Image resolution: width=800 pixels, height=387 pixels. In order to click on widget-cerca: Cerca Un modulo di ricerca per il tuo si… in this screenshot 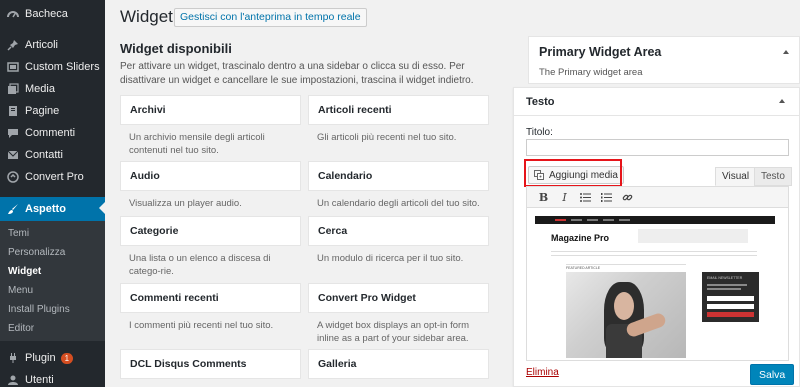, I will do `click(398, 240)`.